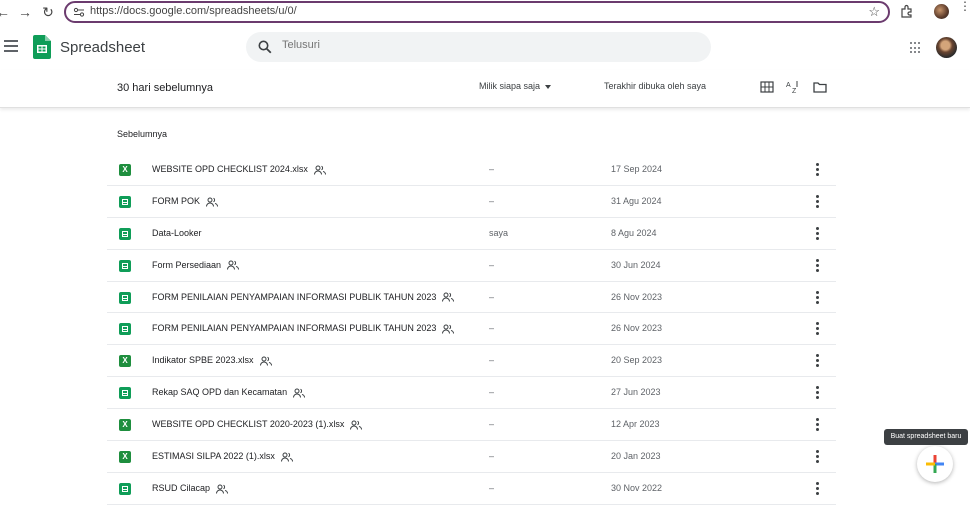  I want to click on search-input, so click(482, 45).